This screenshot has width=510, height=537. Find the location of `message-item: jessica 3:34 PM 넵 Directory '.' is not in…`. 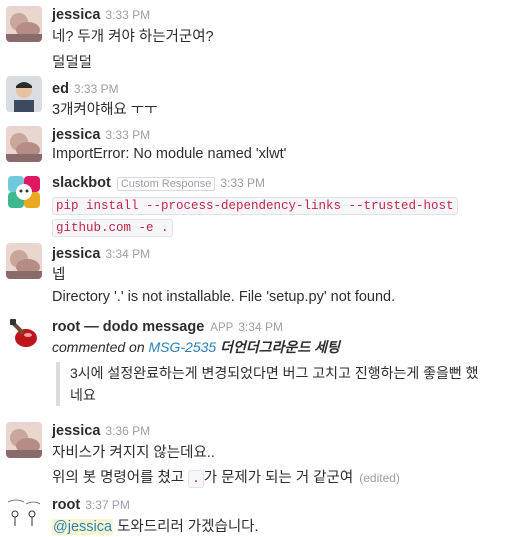

message-item: jessica 3:34 PM 넵 Directory '.' is not in… is located at coordinates (255, 278).